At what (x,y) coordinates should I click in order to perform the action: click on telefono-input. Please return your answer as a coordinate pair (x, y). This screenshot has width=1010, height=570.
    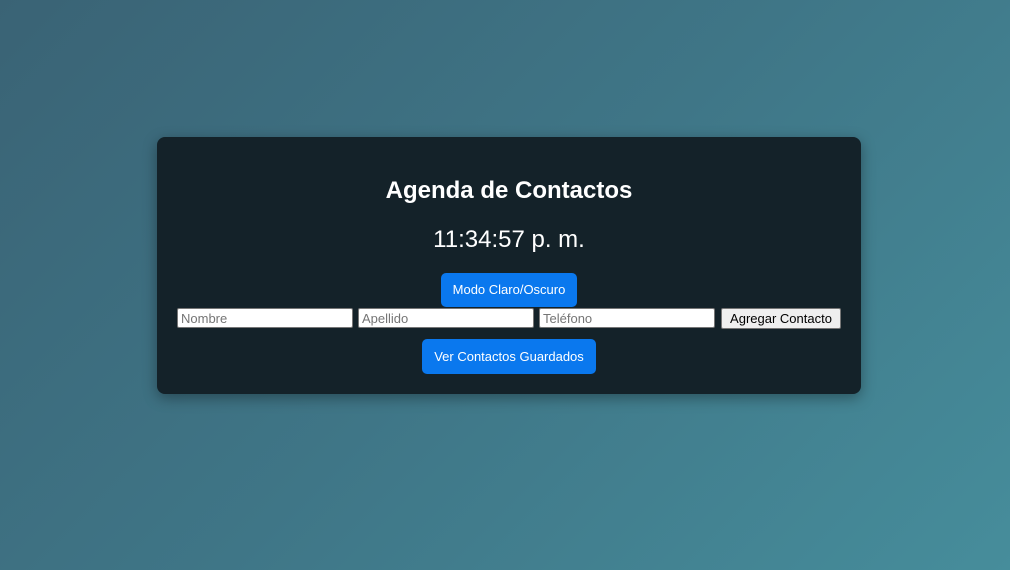
    Looking at the image, I should click on (627, 318).